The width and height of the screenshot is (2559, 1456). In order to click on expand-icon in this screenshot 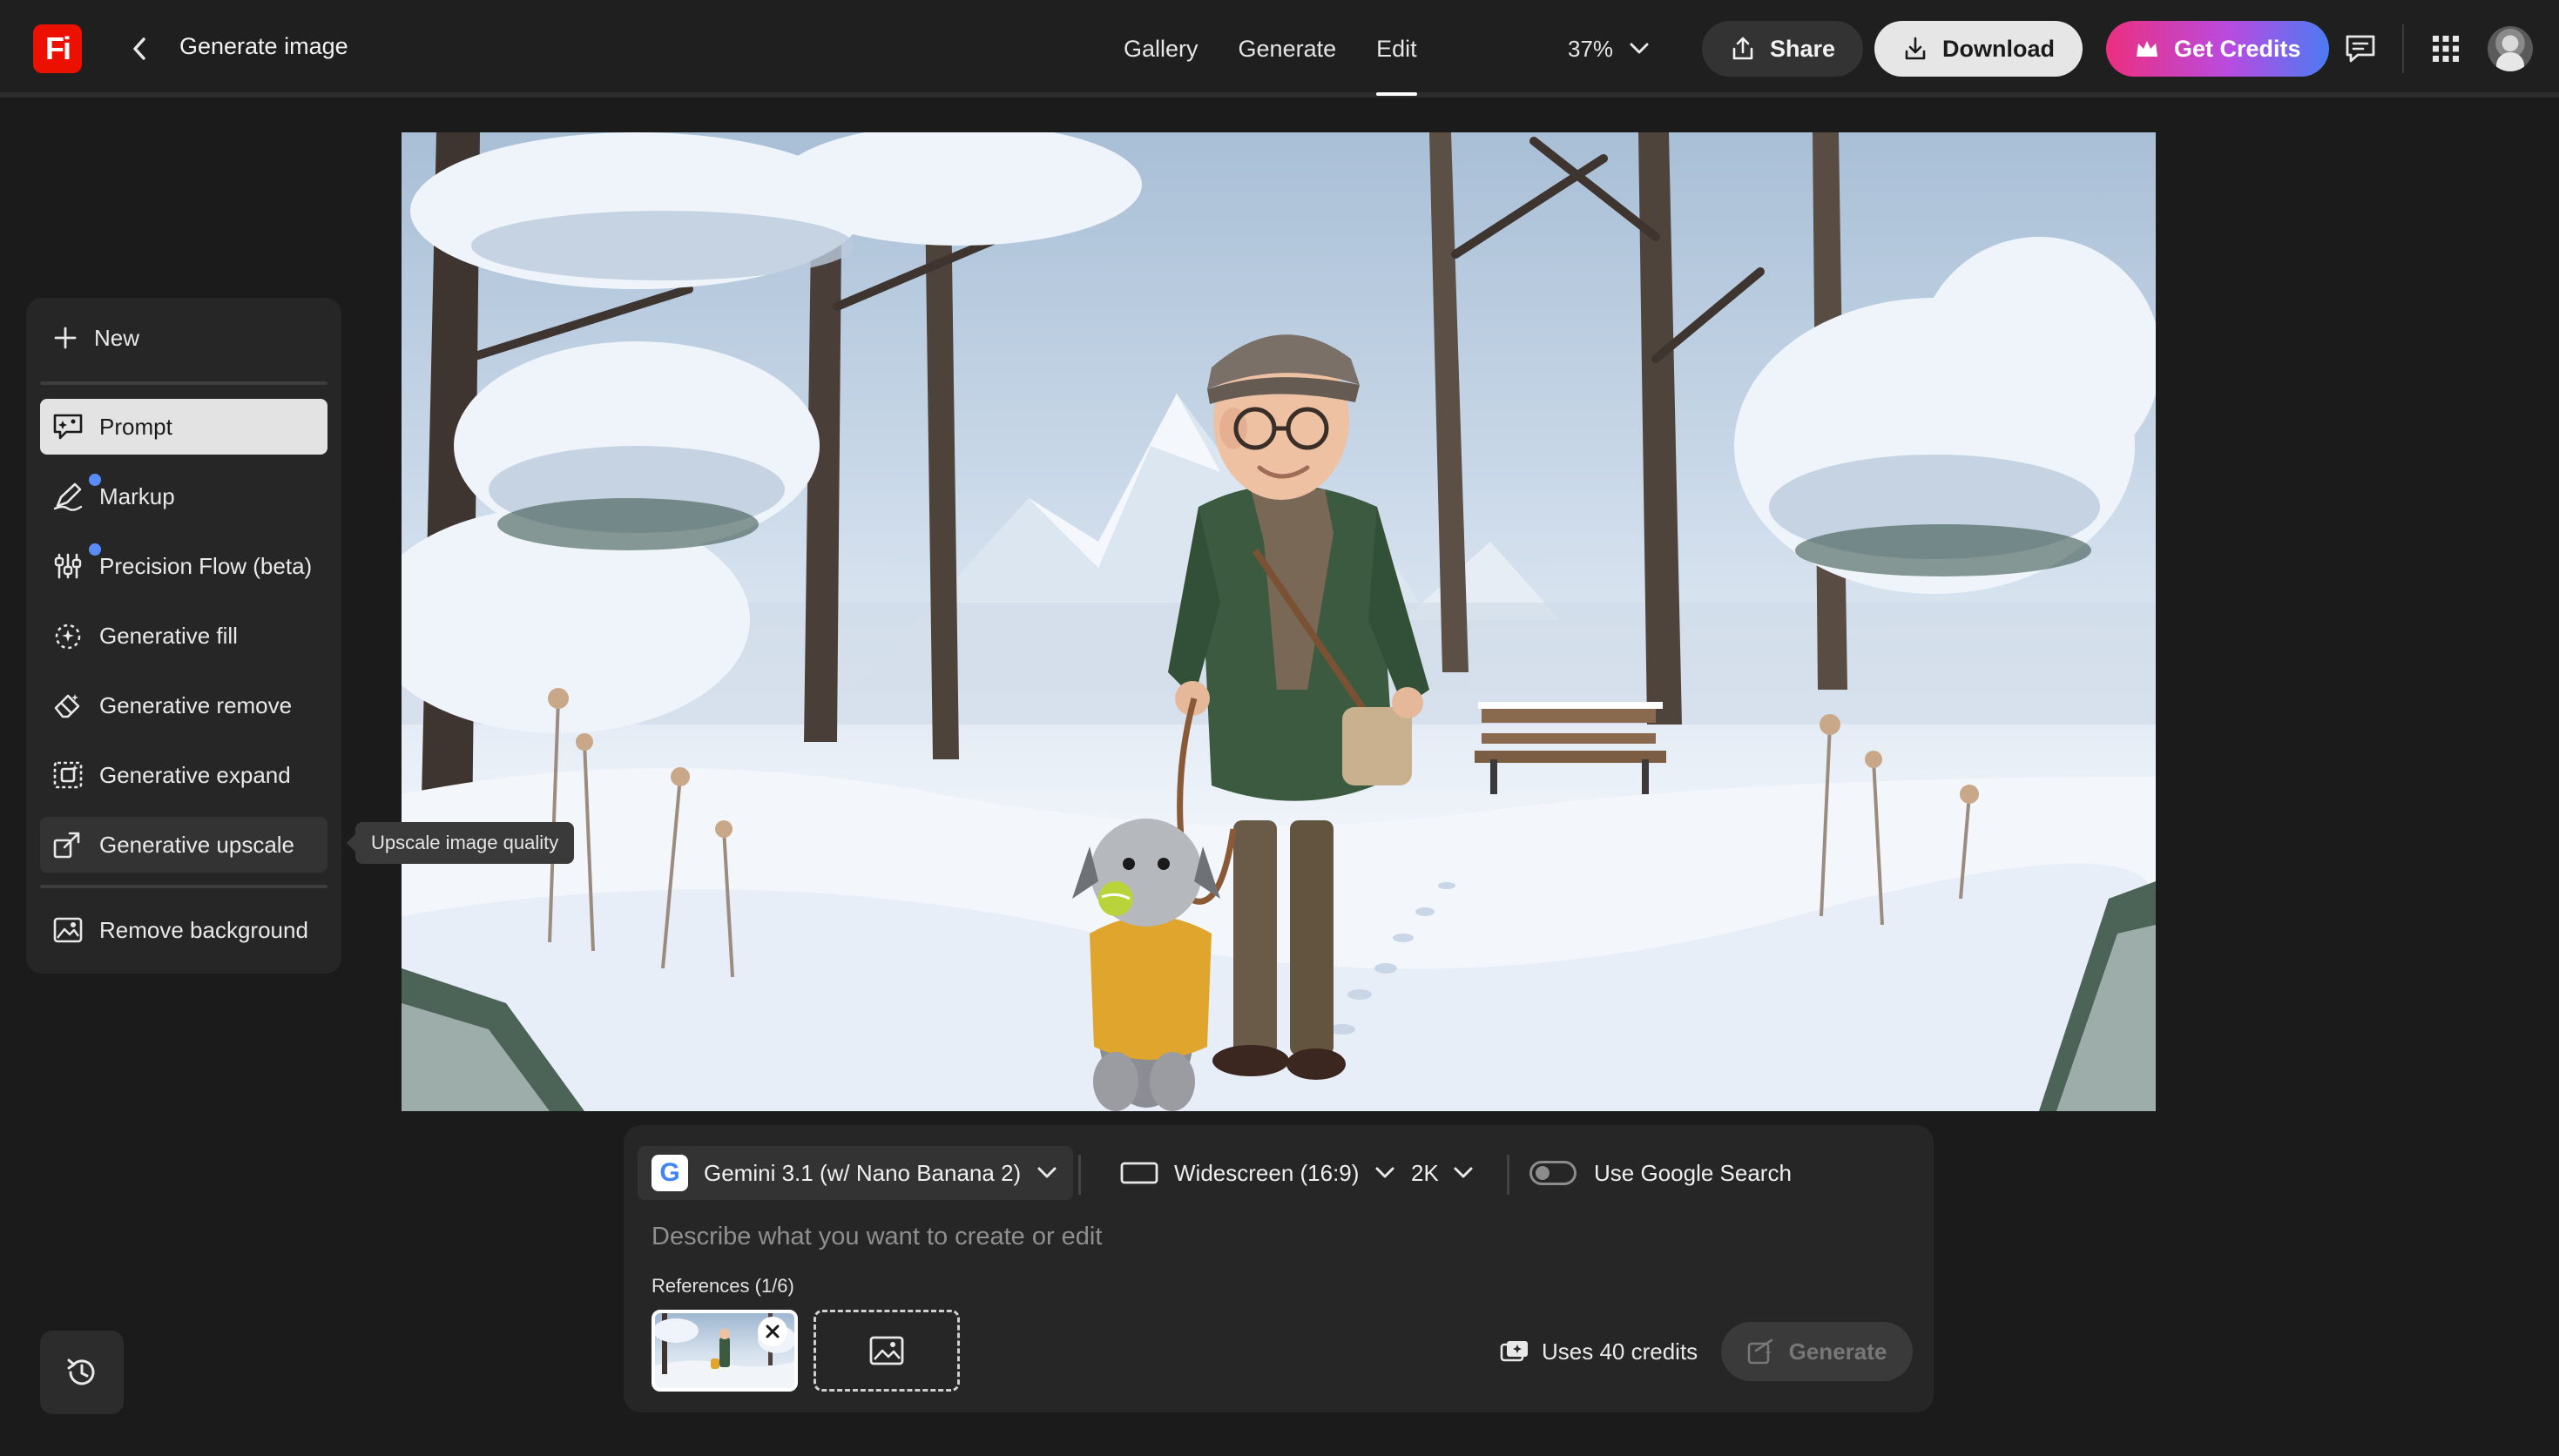, I will do `click(68, 775)`.